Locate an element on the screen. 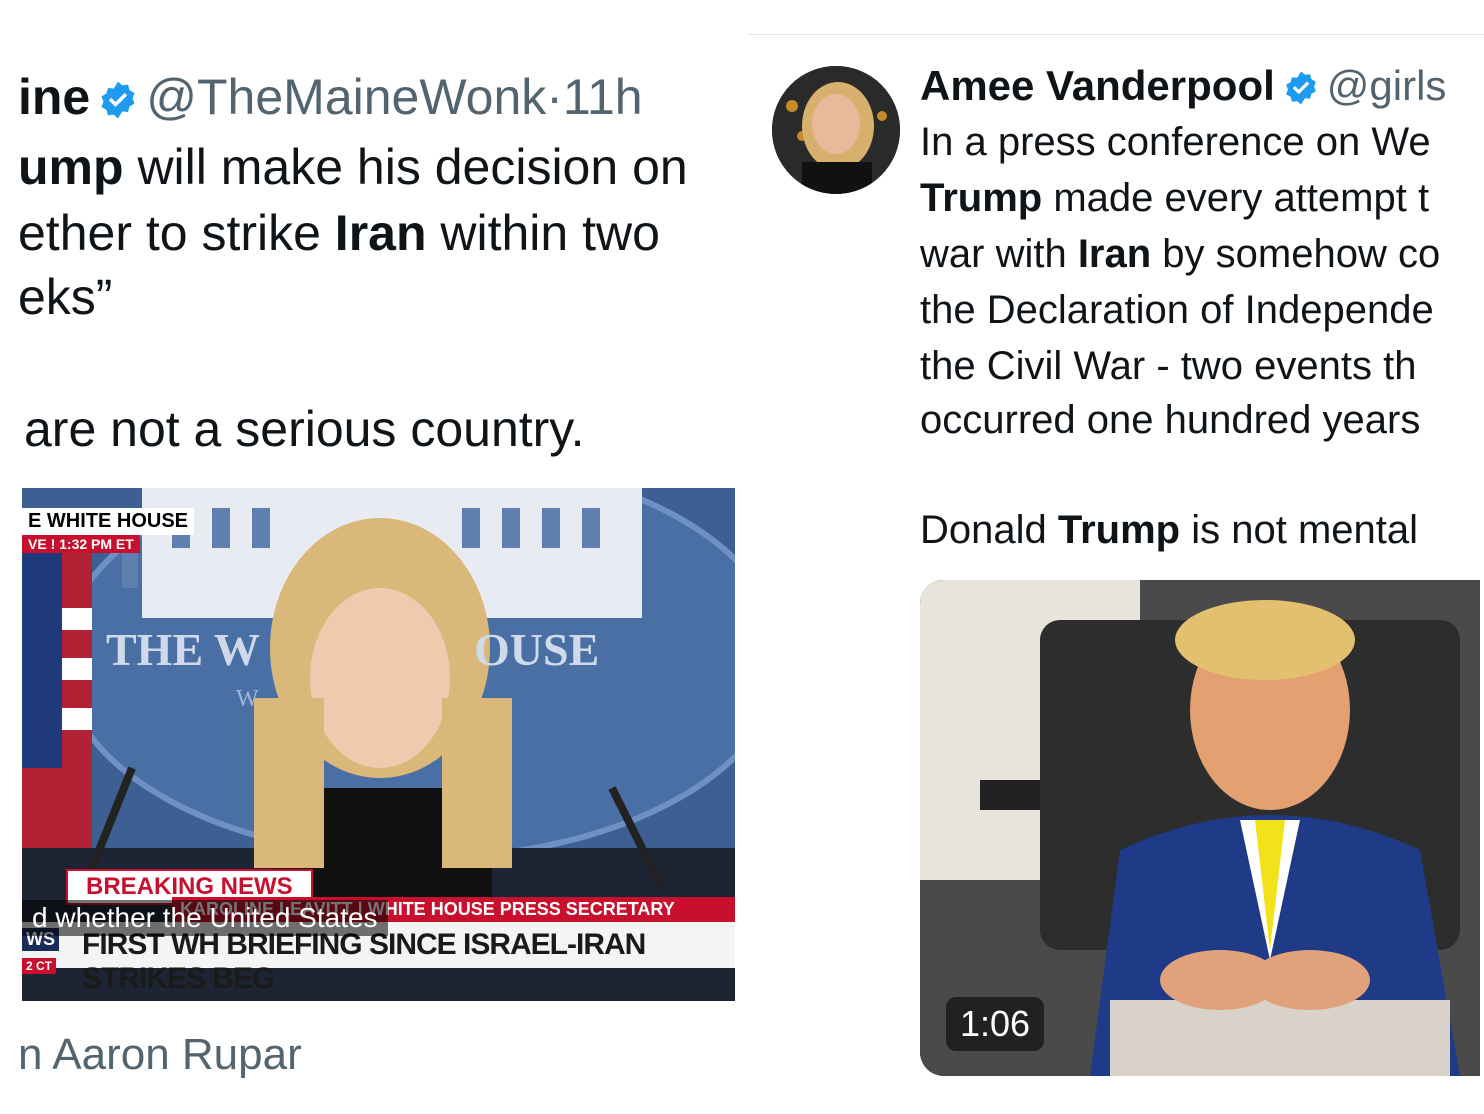 This screenshot has width=1484, height=1114. network-corner-label: E WHITE HOUSE is located at coordinates (108, 521).